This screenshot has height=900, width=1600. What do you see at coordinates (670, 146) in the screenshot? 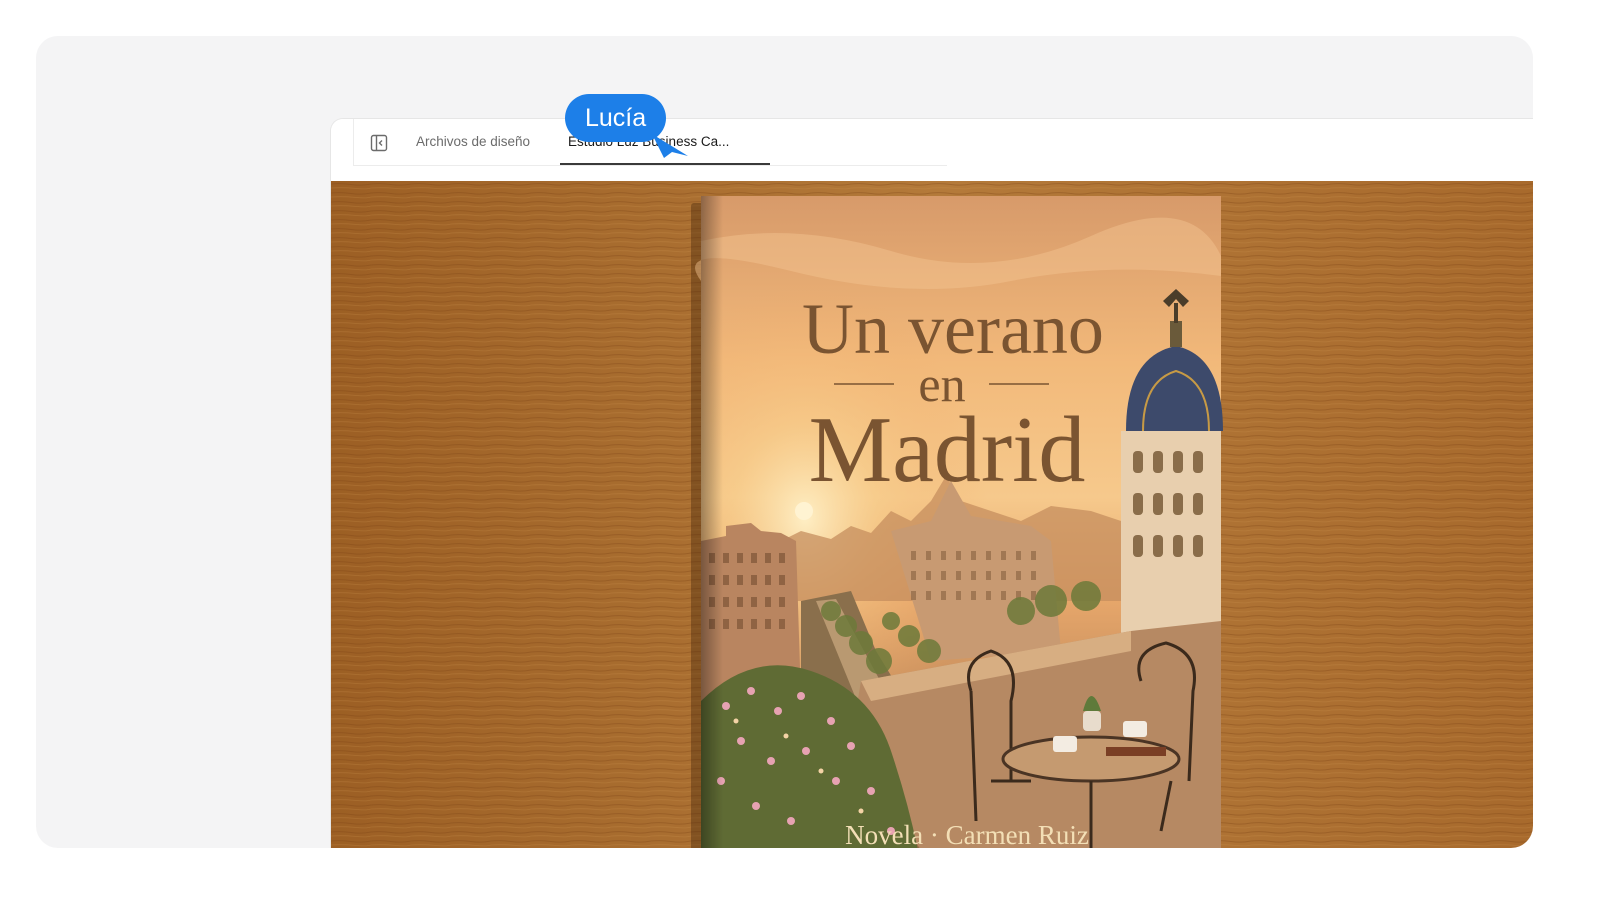
I see `cursor-arrow-icon` at bounding box center [670, 146].